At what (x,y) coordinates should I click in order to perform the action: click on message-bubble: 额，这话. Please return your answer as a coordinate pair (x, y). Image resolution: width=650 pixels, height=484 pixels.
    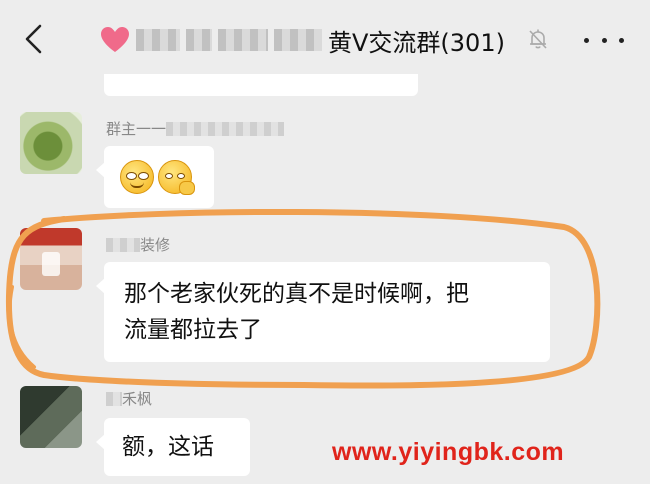
    Looking at the image, I should click on (173, 447).